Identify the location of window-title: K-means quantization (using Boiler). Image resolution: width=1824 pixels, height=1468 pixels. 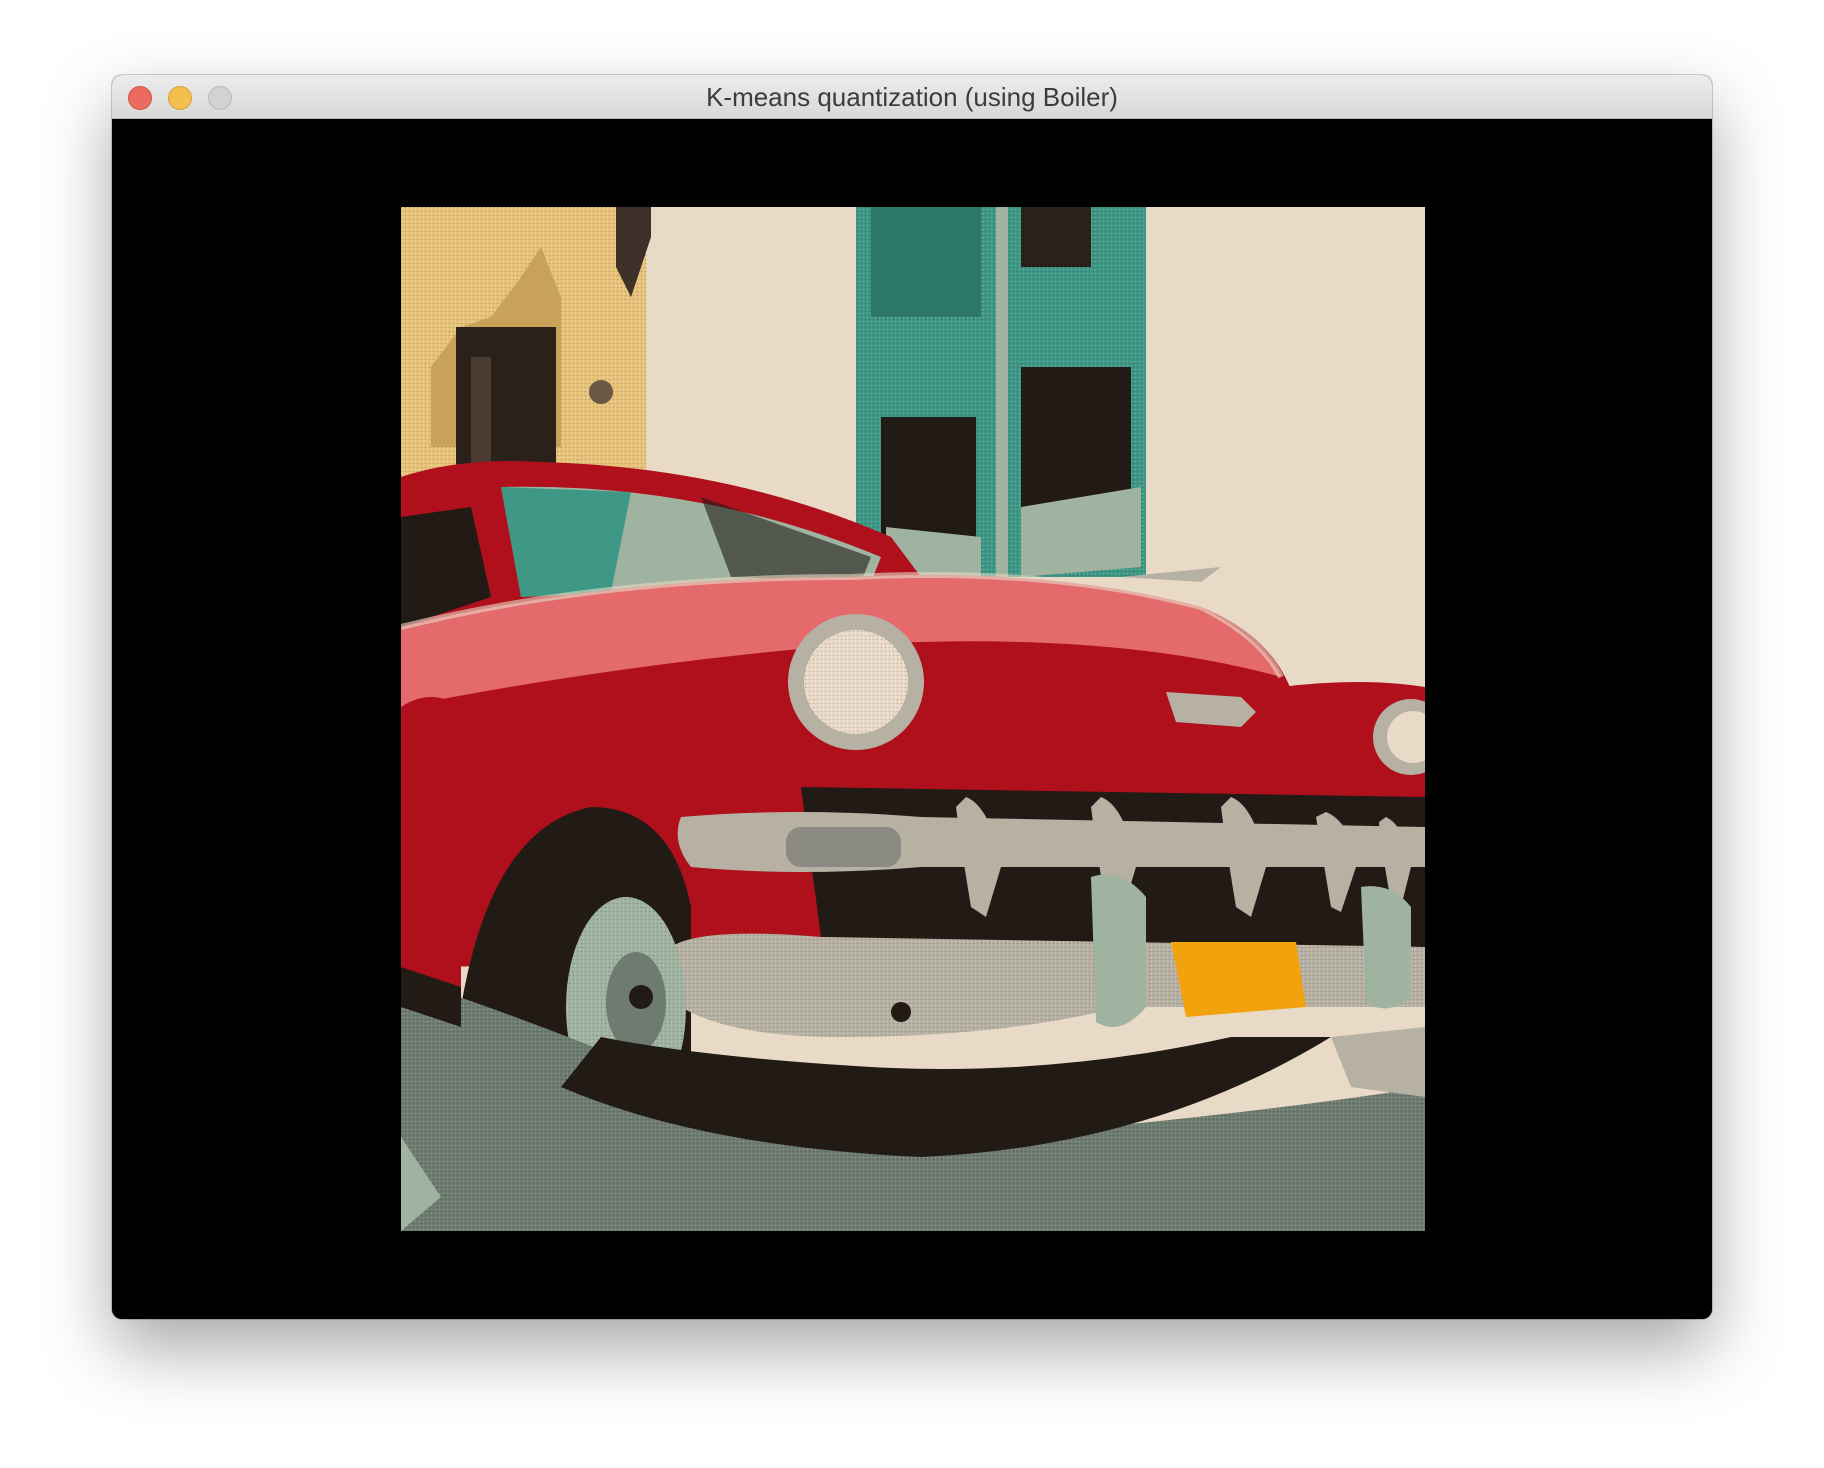
(912, 97).